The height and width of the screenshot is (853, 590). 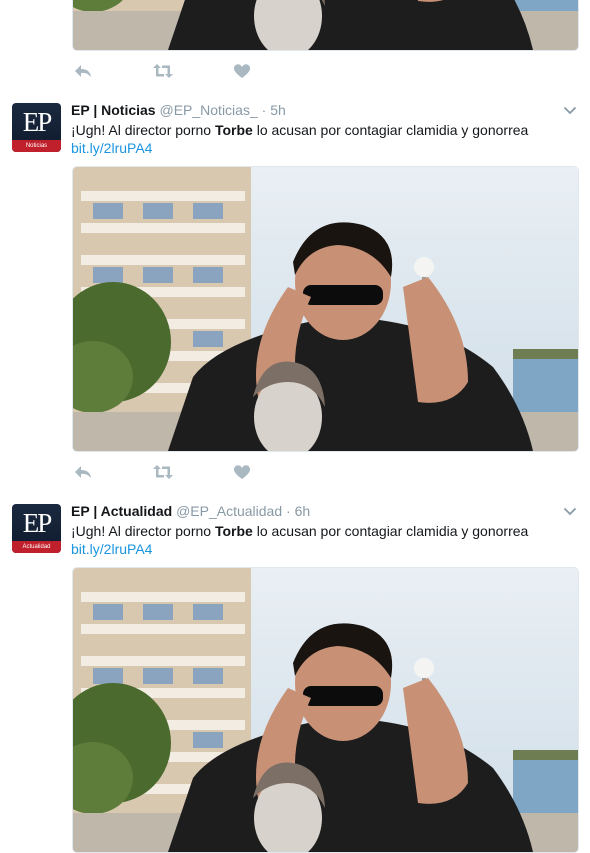 I want to click on tweet-media, so click(x=325, y=25).